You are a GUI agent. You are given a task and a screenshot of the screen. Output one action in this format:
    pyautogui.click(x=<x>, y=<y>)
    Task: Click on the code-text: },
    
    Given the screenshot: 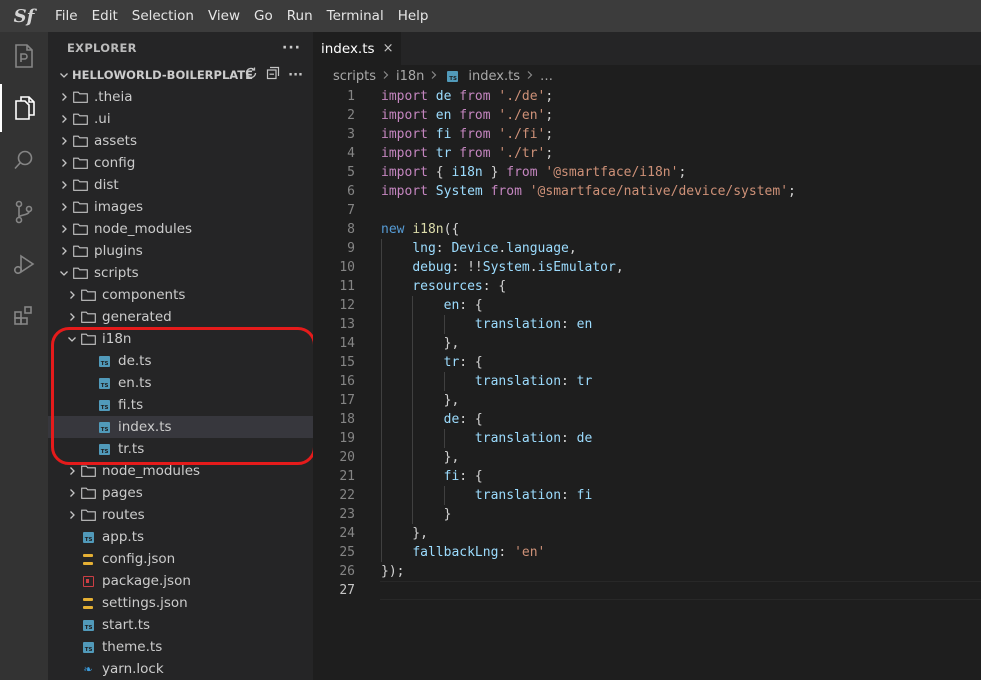 What is the action you would take?
    pyautogui.click(x=420, y=457)
    